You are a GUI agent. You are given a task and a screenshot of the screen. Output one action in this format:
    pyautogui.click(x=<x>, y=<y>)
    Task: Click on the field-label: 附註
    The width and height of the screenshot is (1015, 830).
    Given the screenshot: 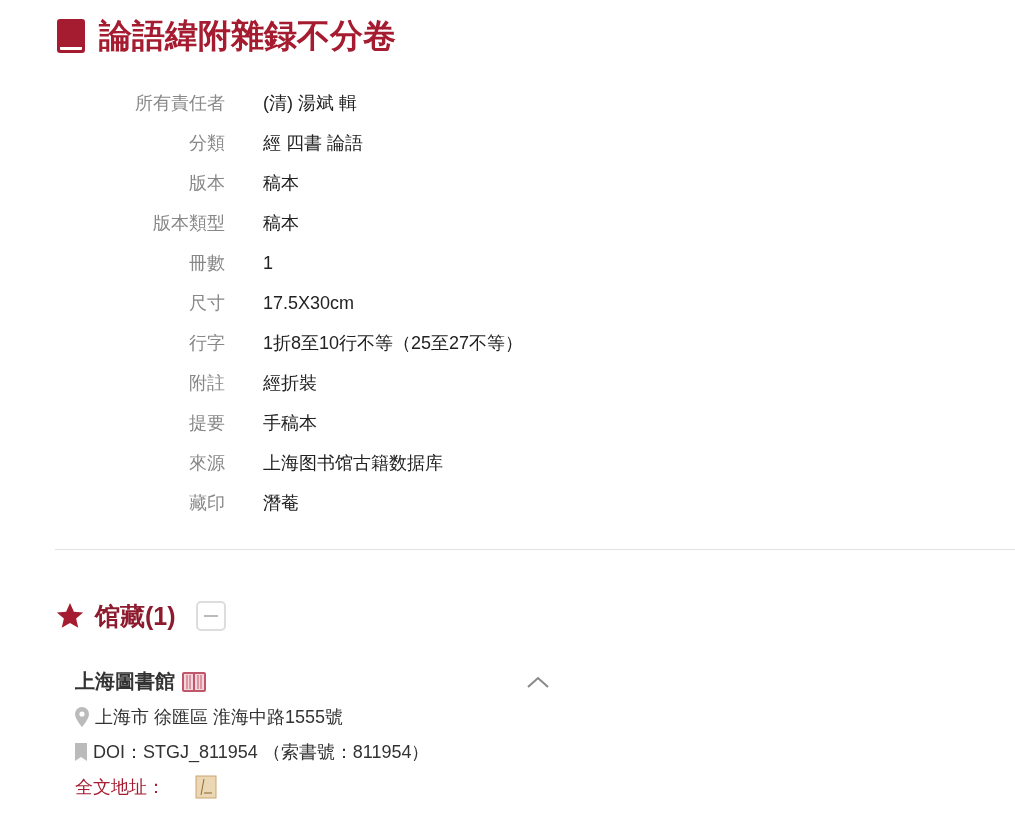 What is the action you would take?
    pyautogui.click(x=206, y=383)
    